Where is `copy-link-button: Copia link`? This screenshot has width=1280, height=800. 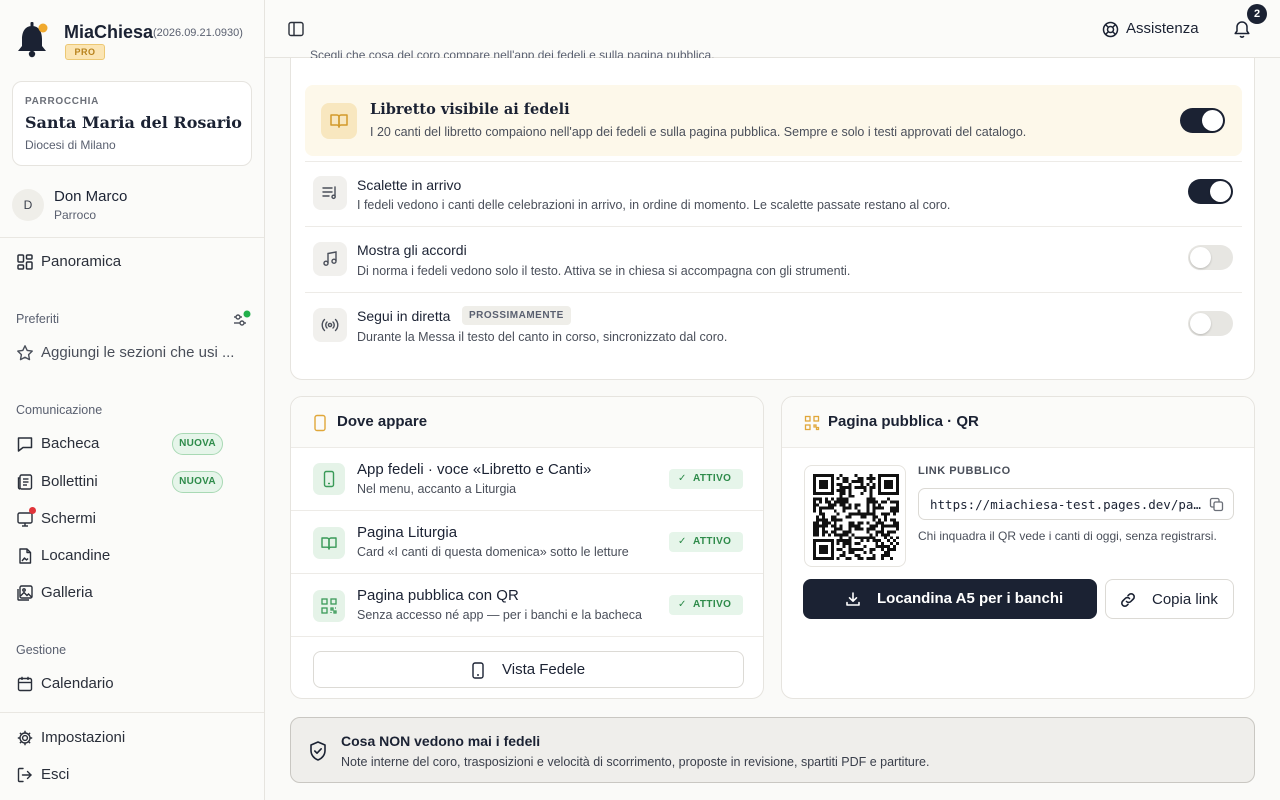 copy-link-button: Copia link is located at coordinates (1169, 599).